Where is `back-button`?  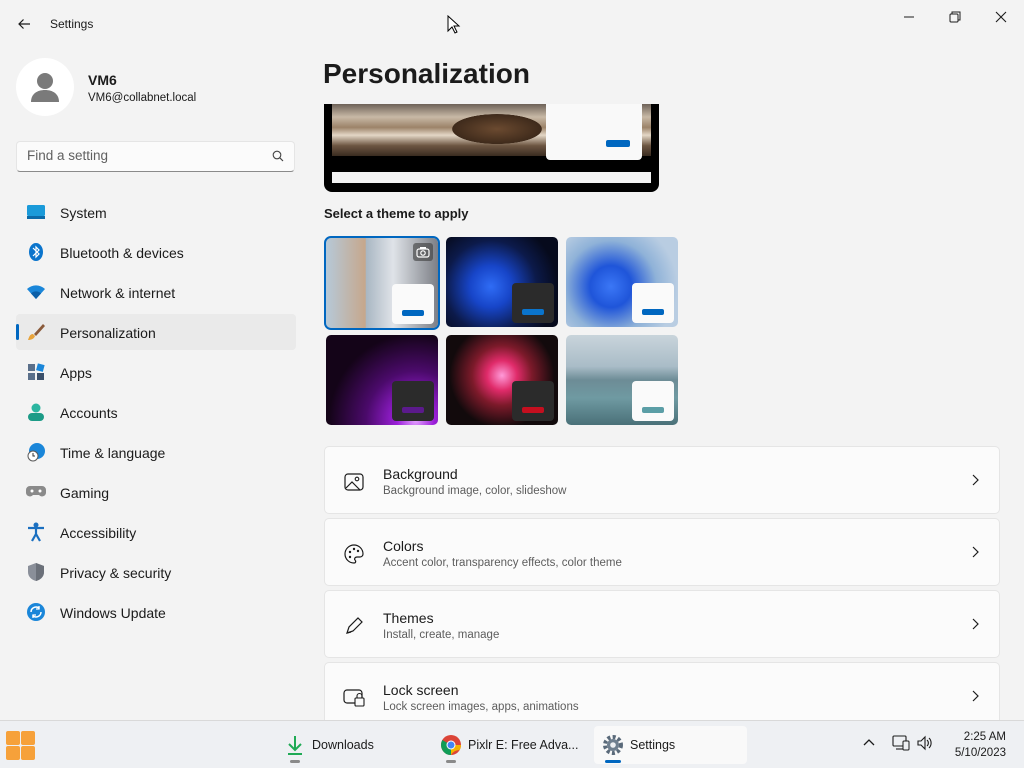
back-button is located at coordinates (24, 24).